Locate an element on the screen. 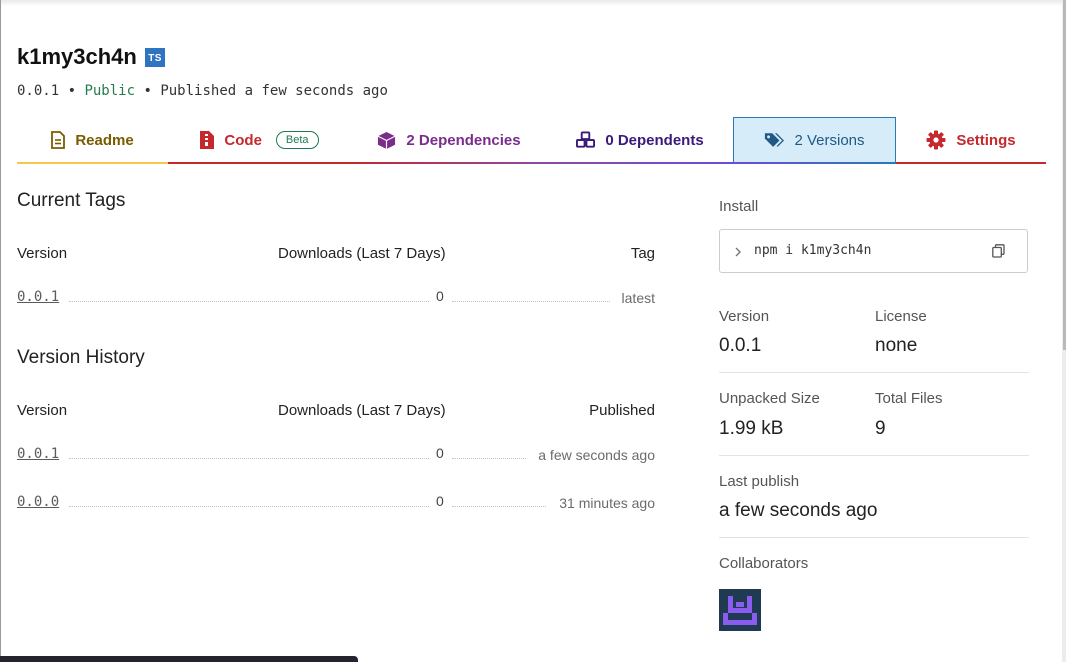 Image resolution: width=1066 pixels, height=662 pixels. version-label: Version is located at coordinates (744, 316).